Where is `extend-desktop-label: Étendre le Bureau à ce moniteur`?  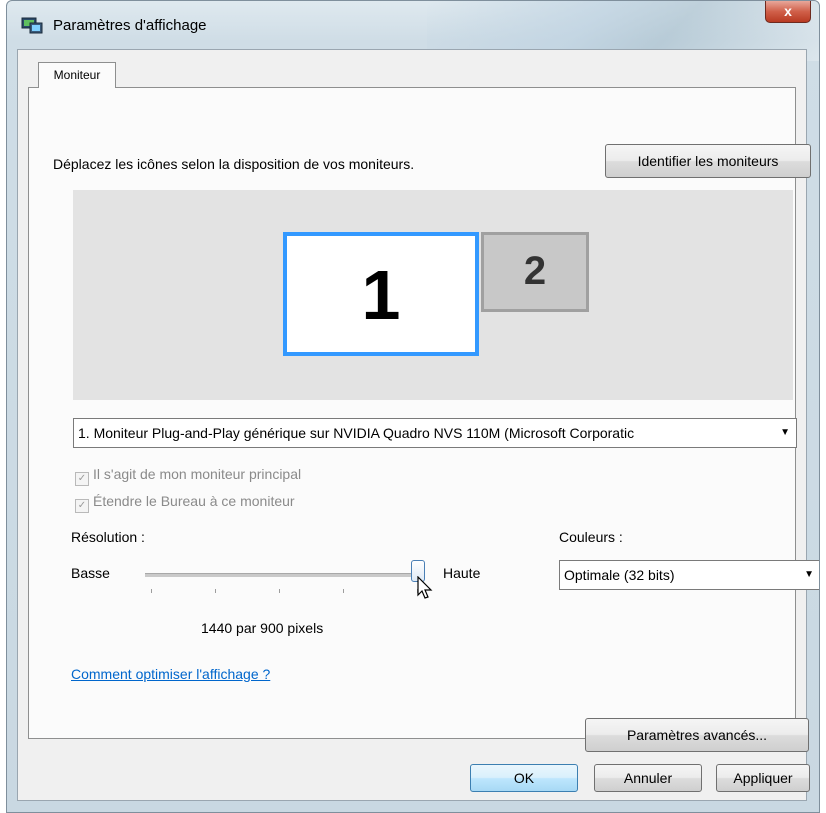
extend-desktop-label: Étendre le Bureau à ce moniteur is located at coordinates (194, 501).